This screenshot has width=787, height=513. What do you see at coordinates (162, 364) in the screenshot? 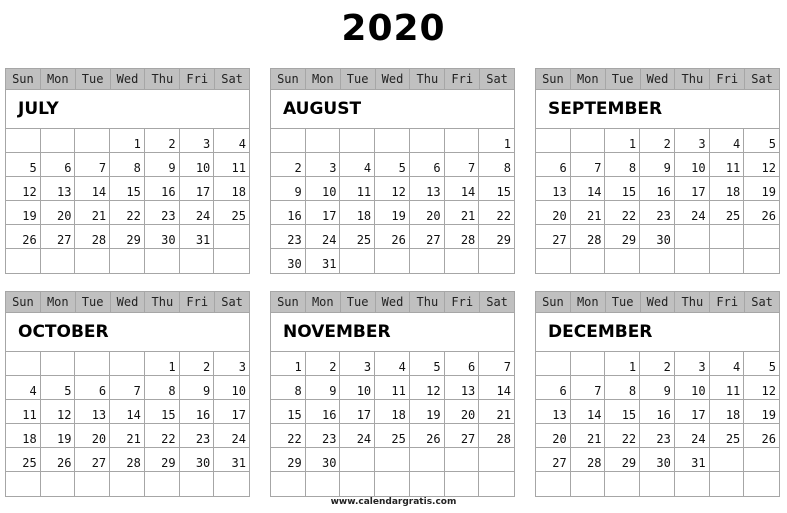
I see `day-cell: 1` at bounding box center [162, 364].